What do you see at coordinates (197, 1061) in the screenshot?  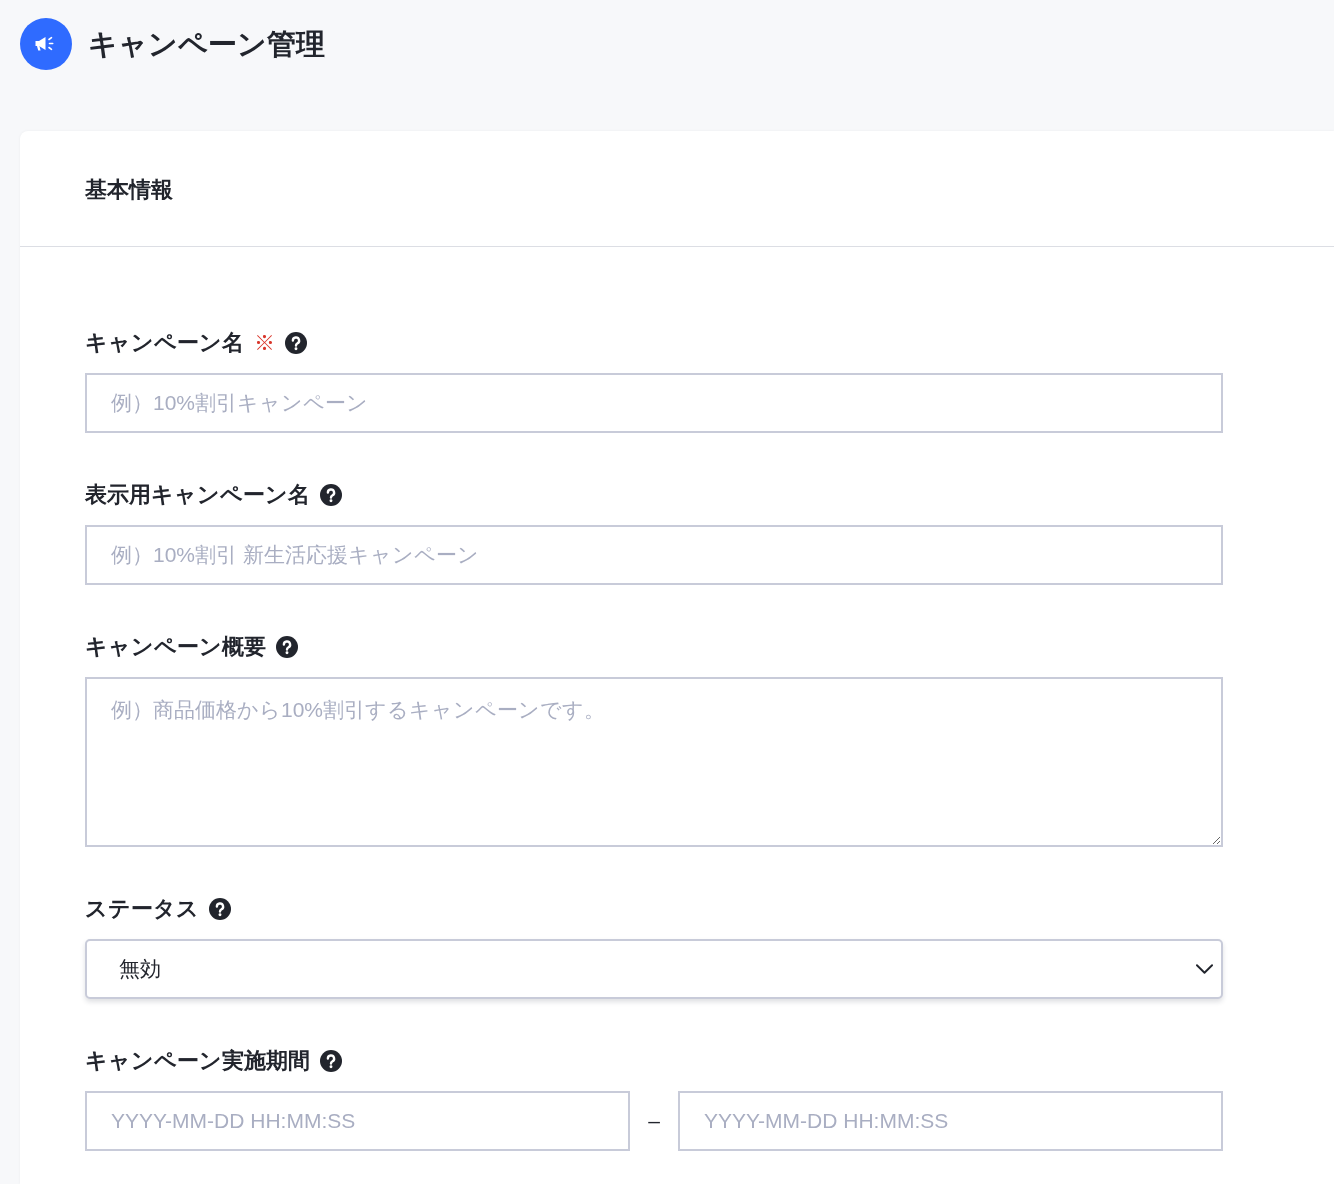 I see `field-label: キャンペーン実施期間` at bounding box center [197, 1061].